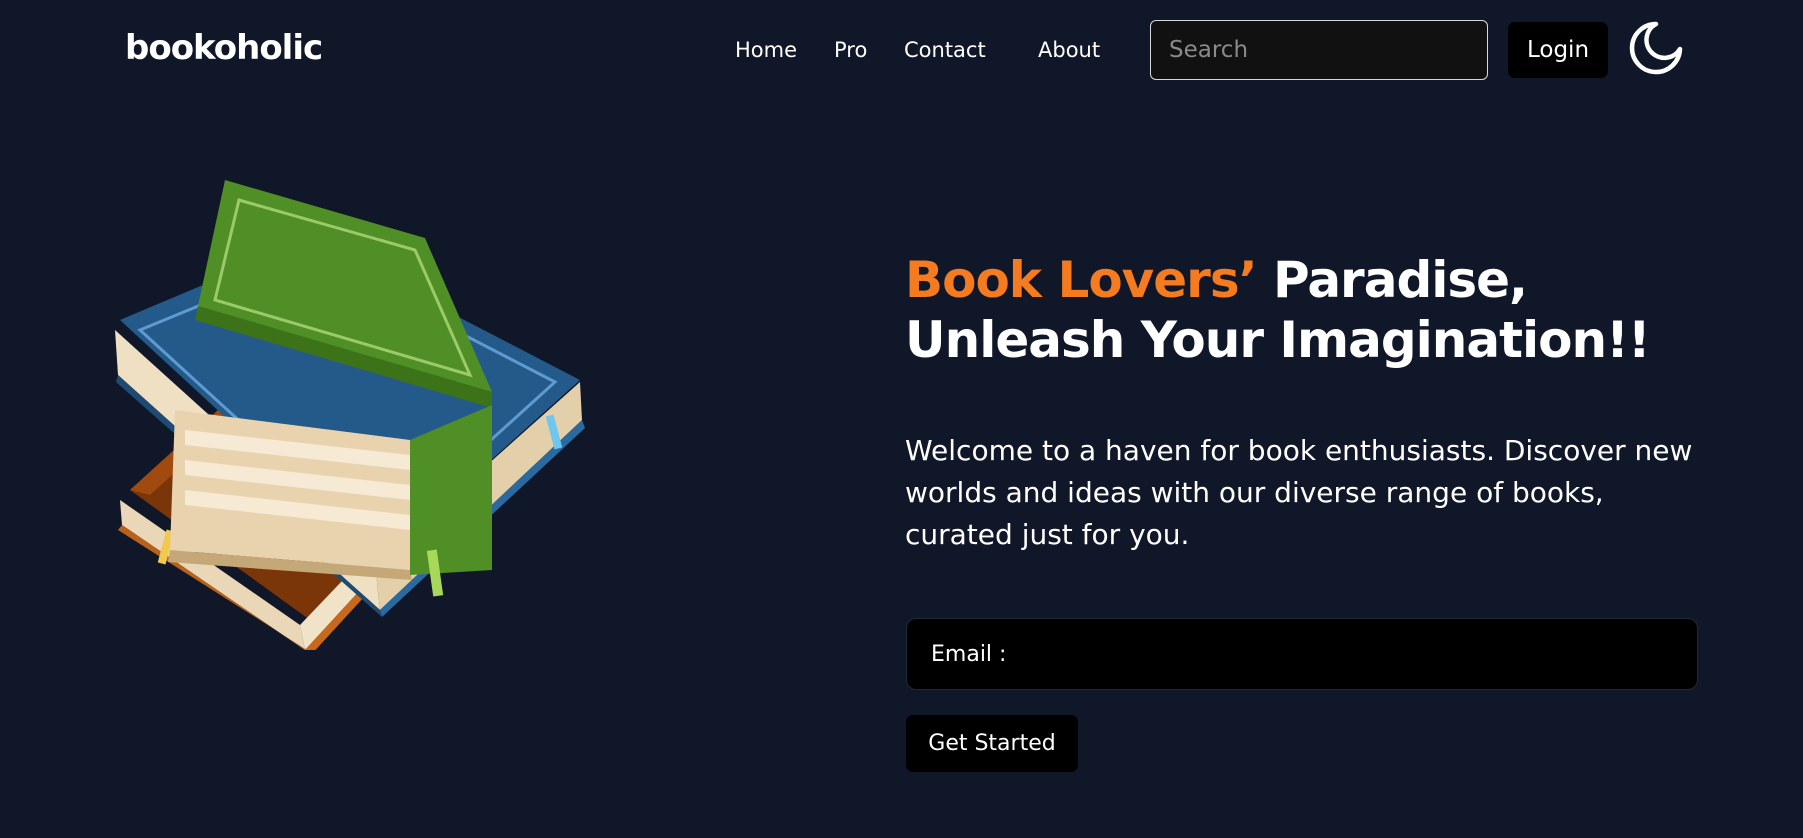 The image size is (1803, 838). What do you see at coordinates (850, 50) in the screenshot?
I see `nav-link-pro: Pro` at bounding box center [850, 50].